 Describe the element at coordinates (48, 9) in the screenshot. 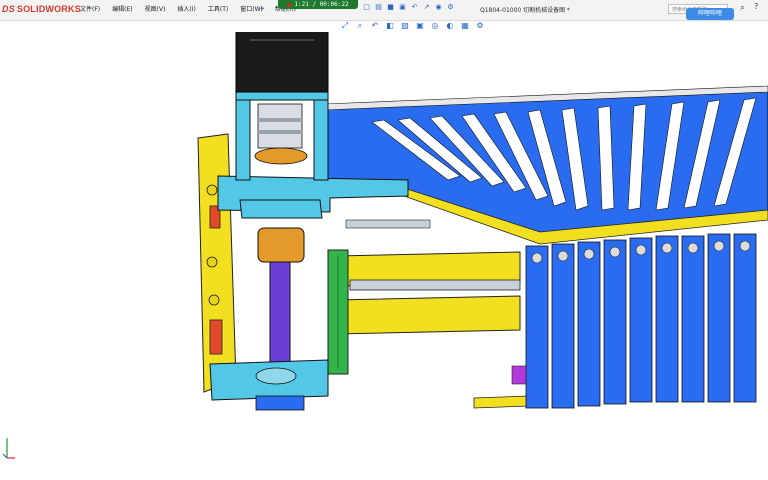

I see `logo-text: SOLIDWORKS` at that location.